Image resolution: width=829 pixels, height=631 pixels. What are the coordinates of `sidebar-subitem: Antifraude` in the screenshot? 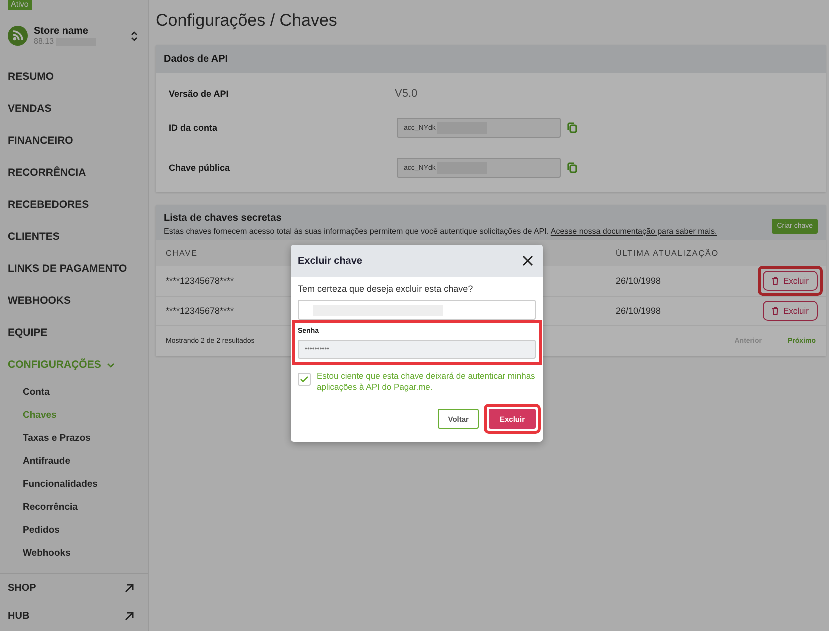 It's located at (74, 461).